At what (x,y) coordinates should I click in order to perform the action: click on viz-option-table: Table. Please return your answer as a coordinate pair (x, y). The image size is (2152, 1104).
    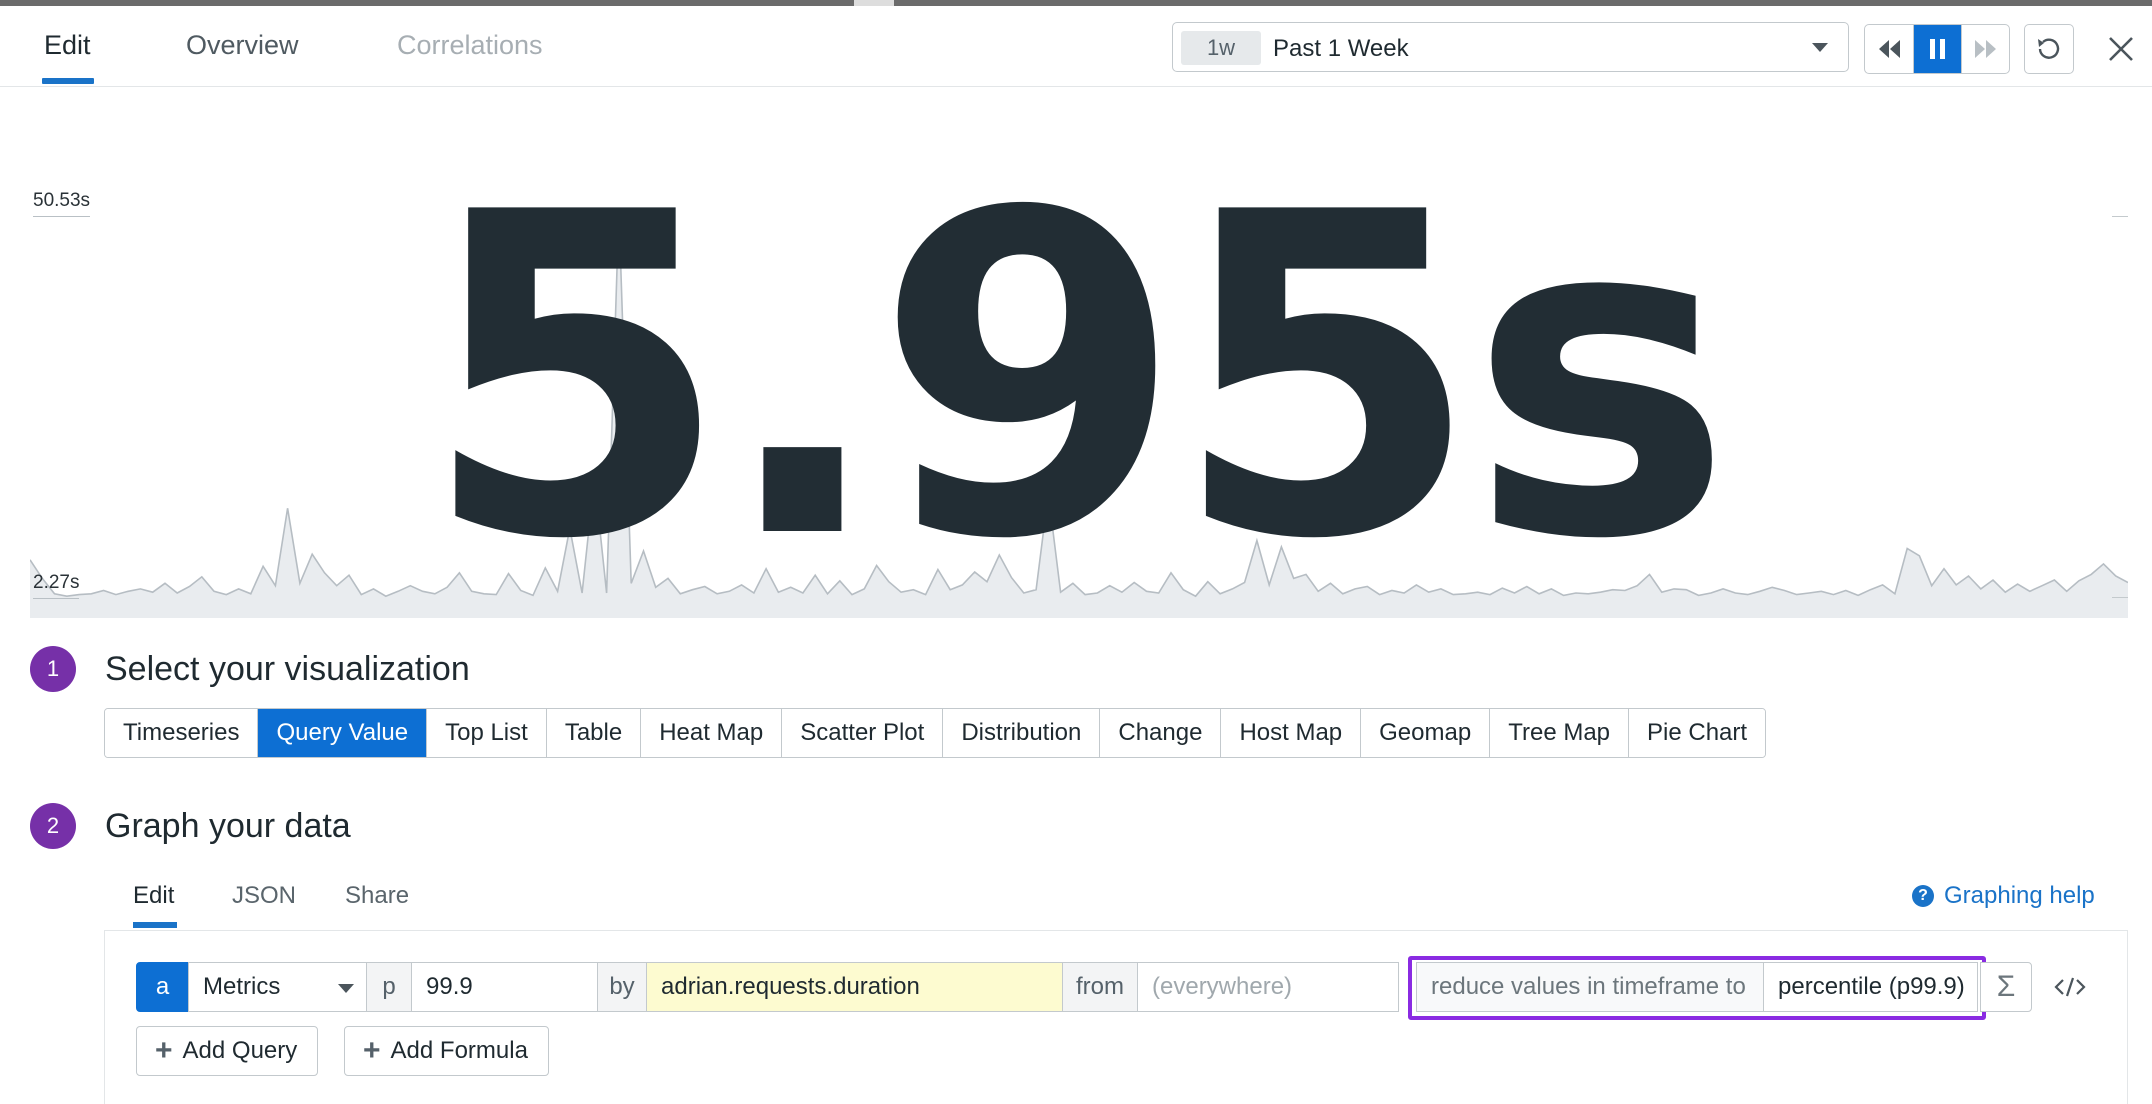
    Looking at the image, I should click on (593, 733).